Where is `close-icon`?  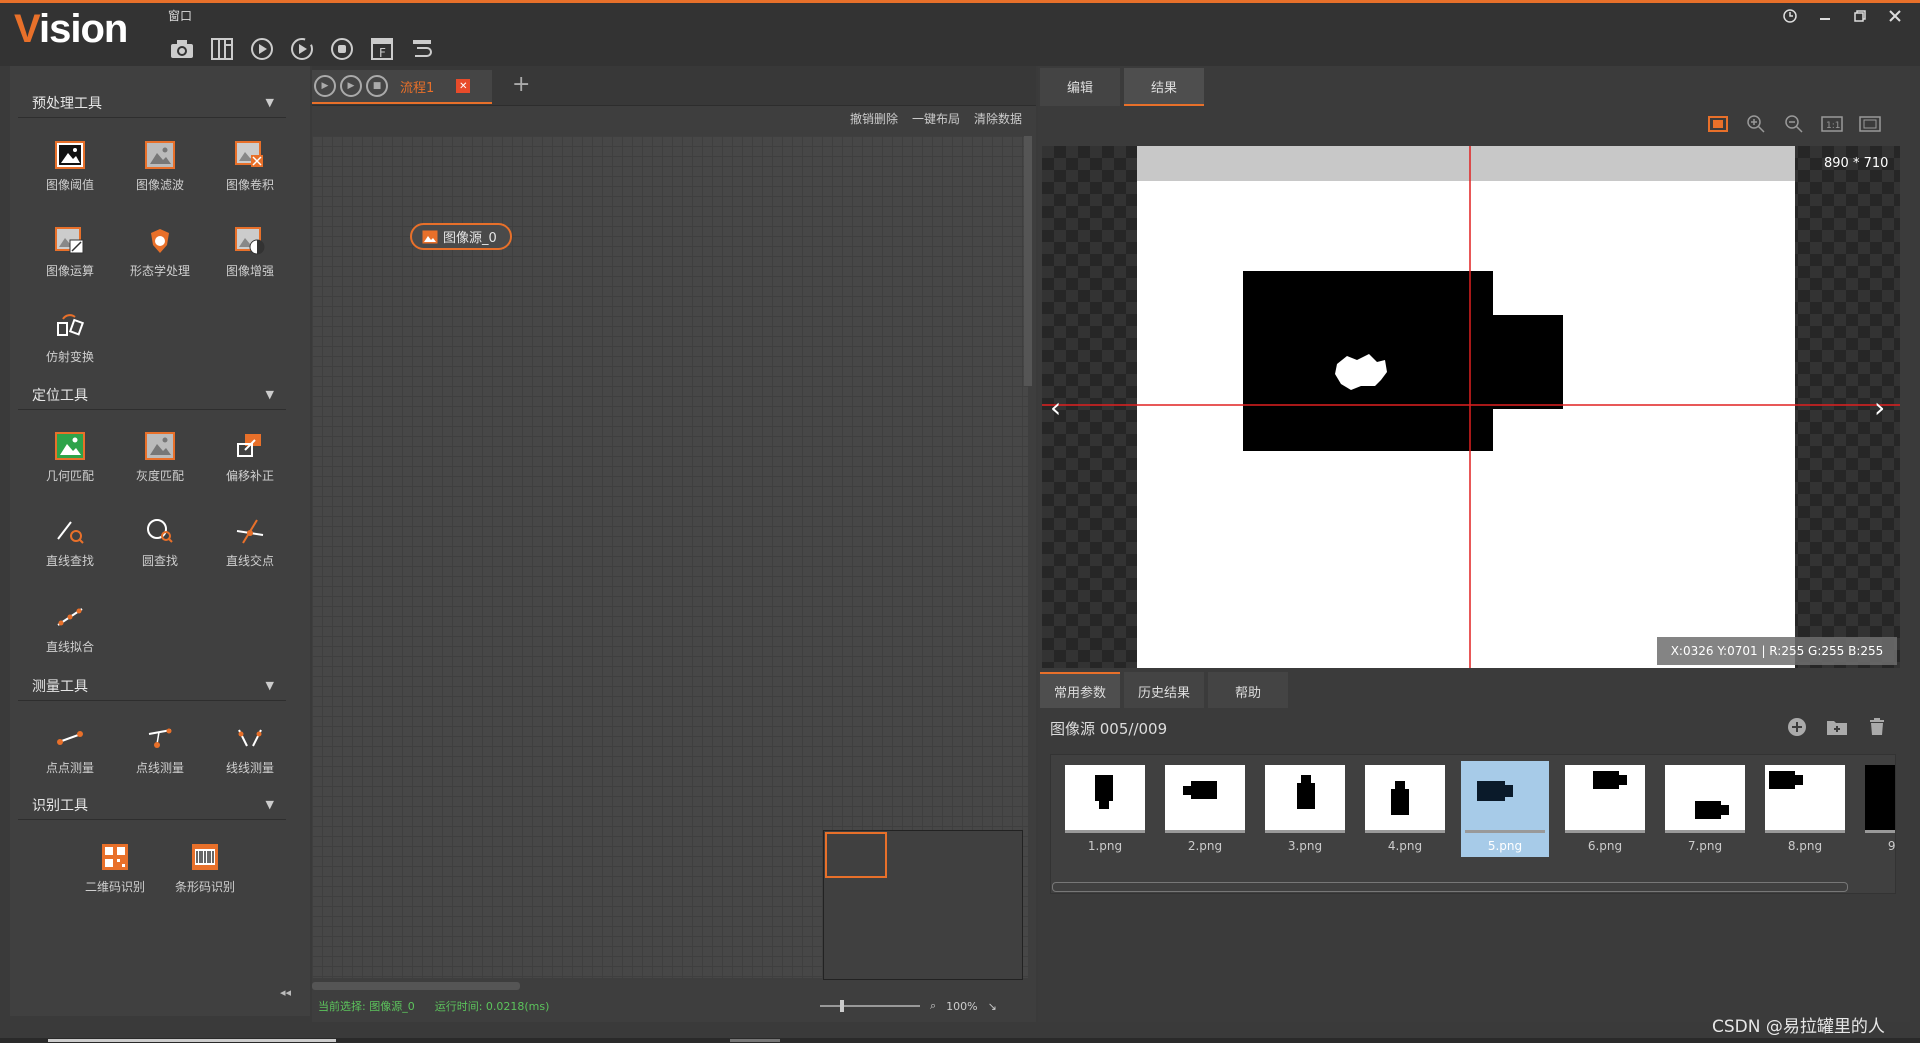
close-icon is located at coordinates (1895, 16).